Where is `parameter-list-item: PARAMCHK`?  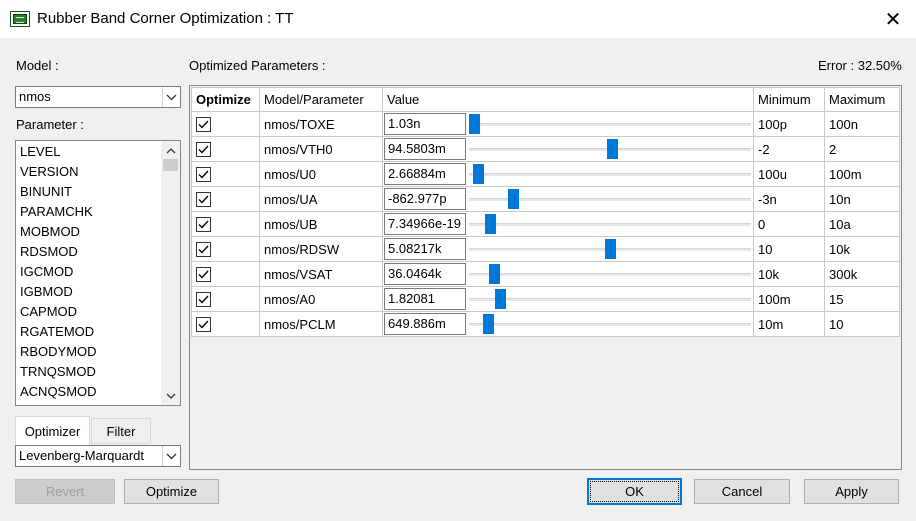
parameter-list-item: PARAMCHK is located at coordinates (88, 212).